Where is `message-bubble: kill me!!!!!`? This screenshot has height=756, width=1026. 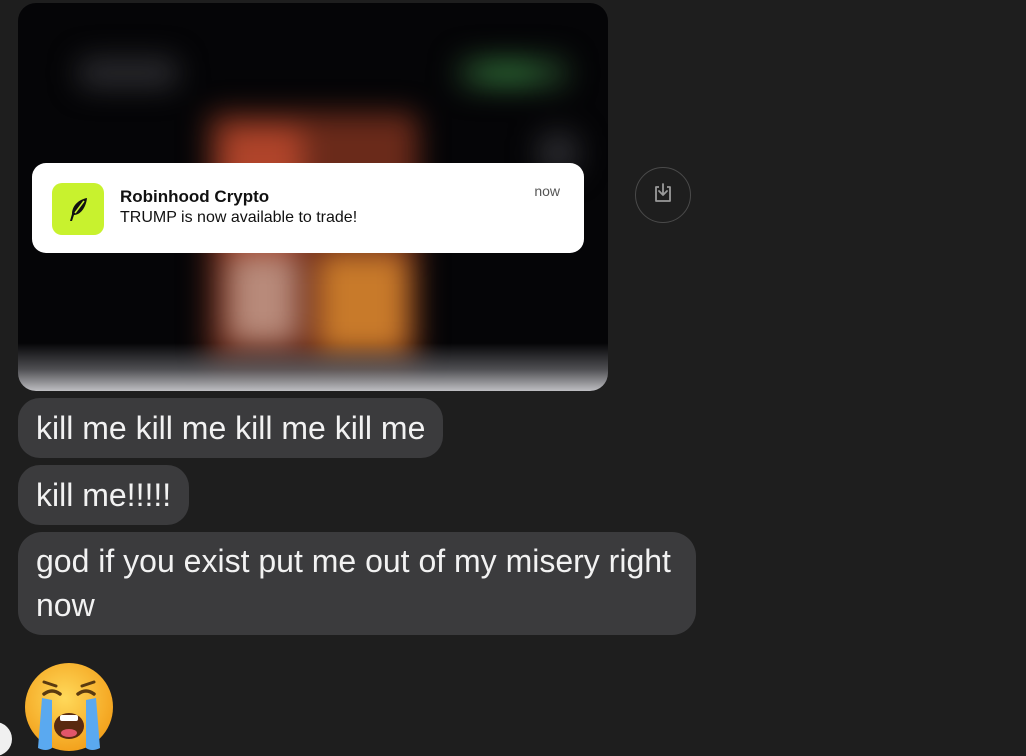
message-bubble: kill me!!!!! is located at coordinates (104, 495).